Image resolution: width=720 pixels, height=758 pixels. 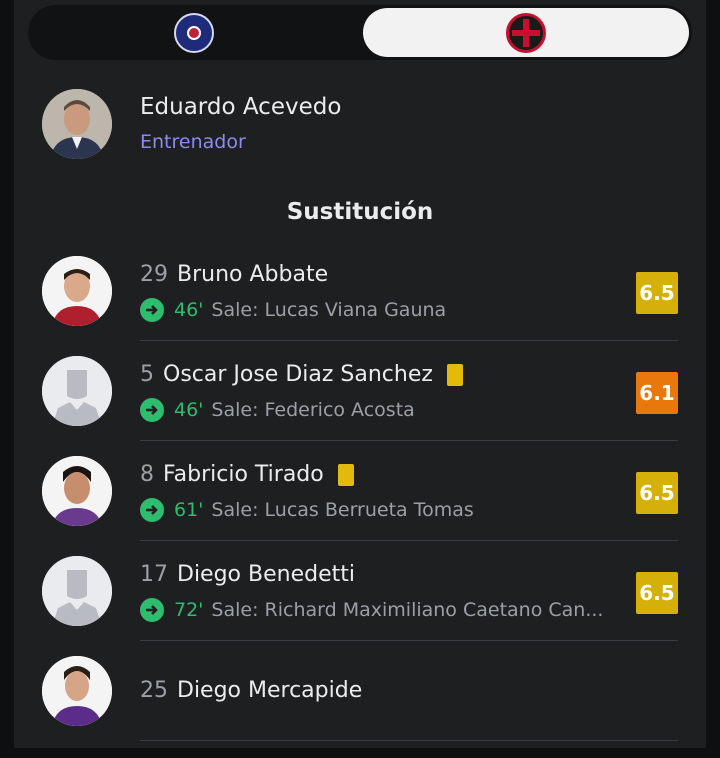 What do you see at coordinates (266, 574) in the screenshot?
I see `player-name: Diego Benedetti` at bounding box center [266, 574].